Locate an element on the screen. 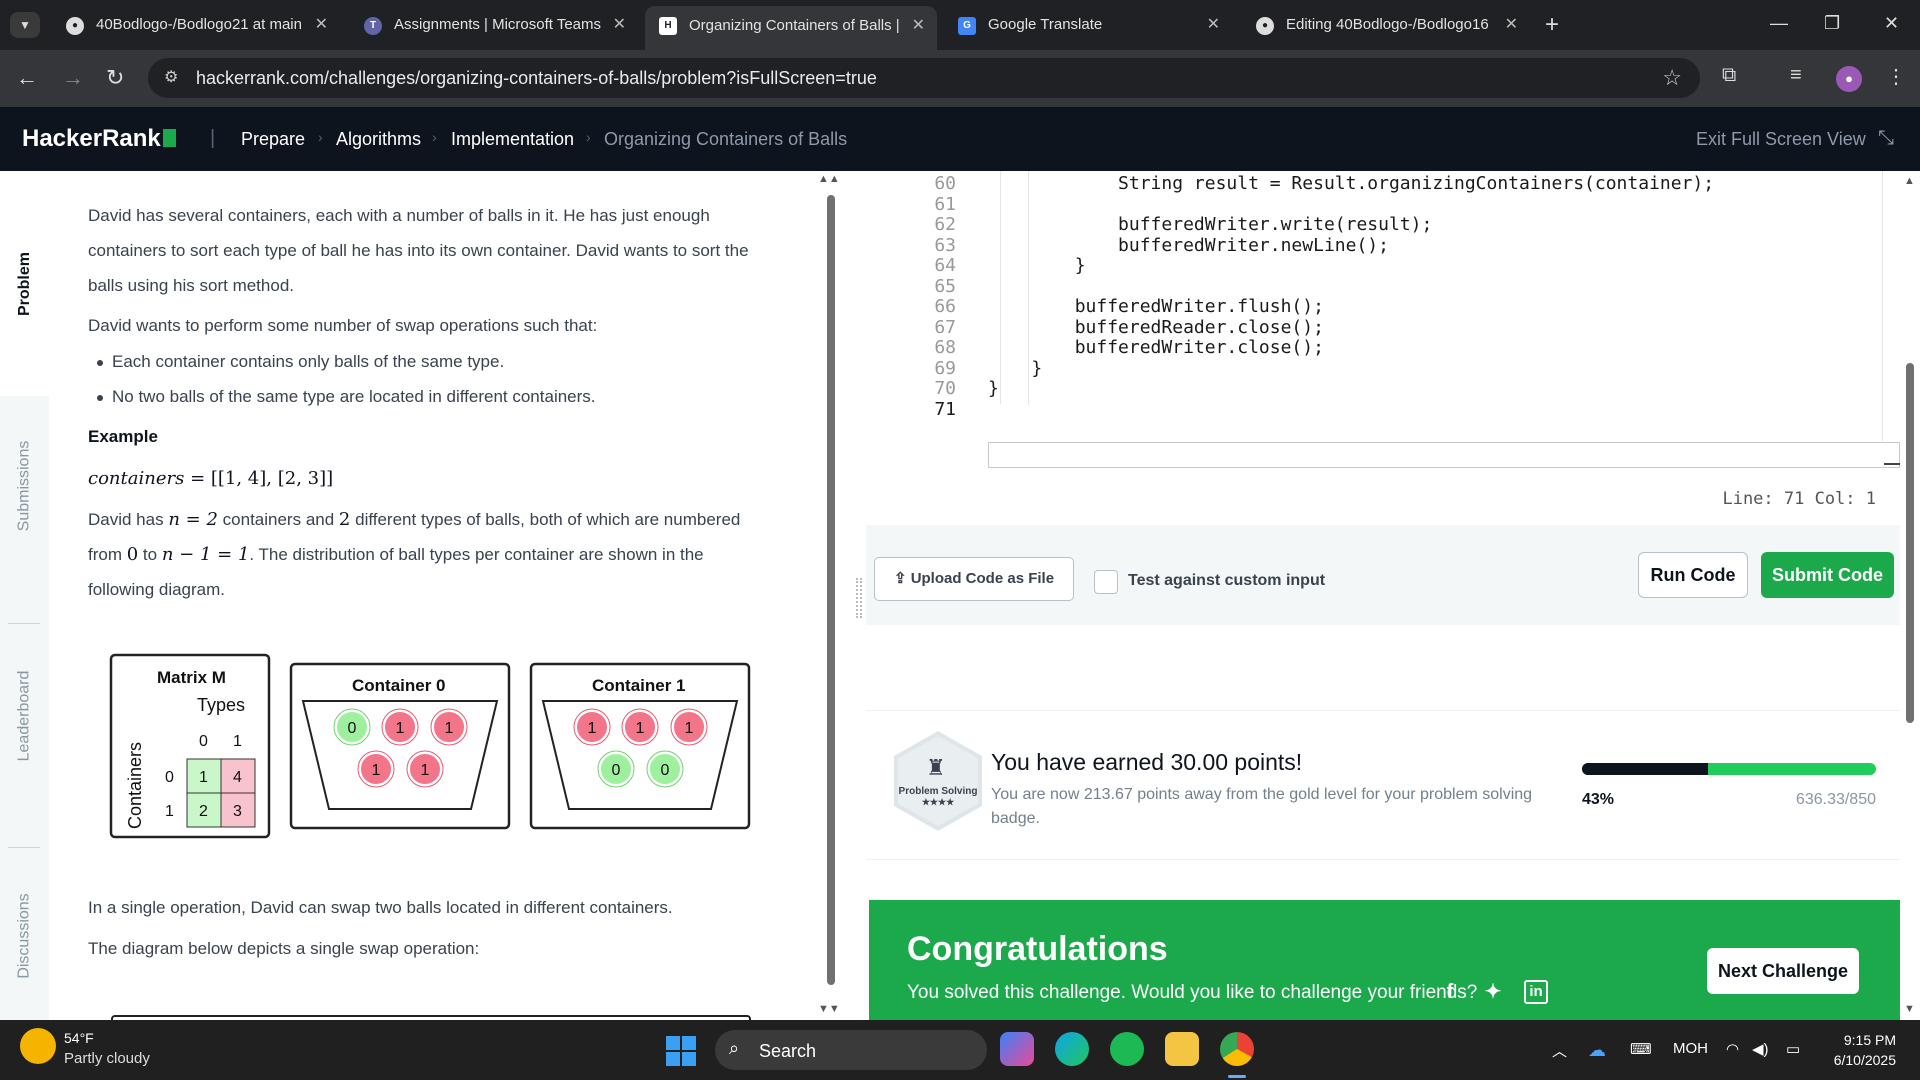 This screenshot has width=1920, height=1080. next-challenge-button: Next Challenge is located at coordinates (1783, 971).